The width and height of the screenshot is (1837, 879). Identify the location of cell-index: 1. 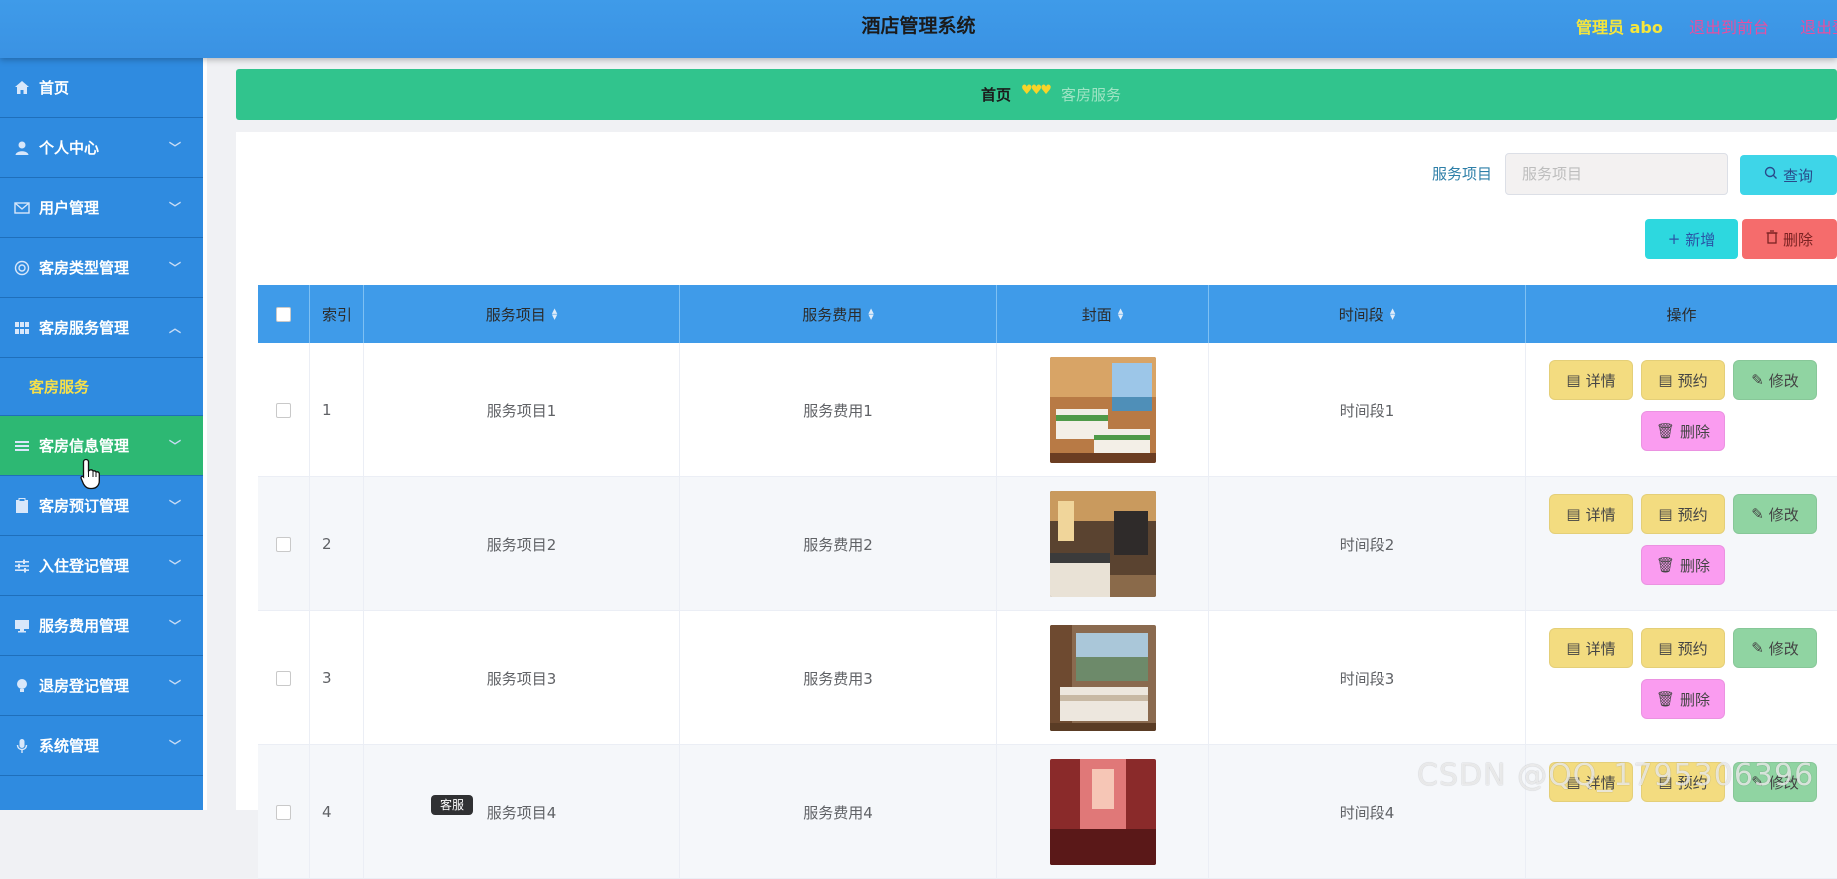
(337, 410).